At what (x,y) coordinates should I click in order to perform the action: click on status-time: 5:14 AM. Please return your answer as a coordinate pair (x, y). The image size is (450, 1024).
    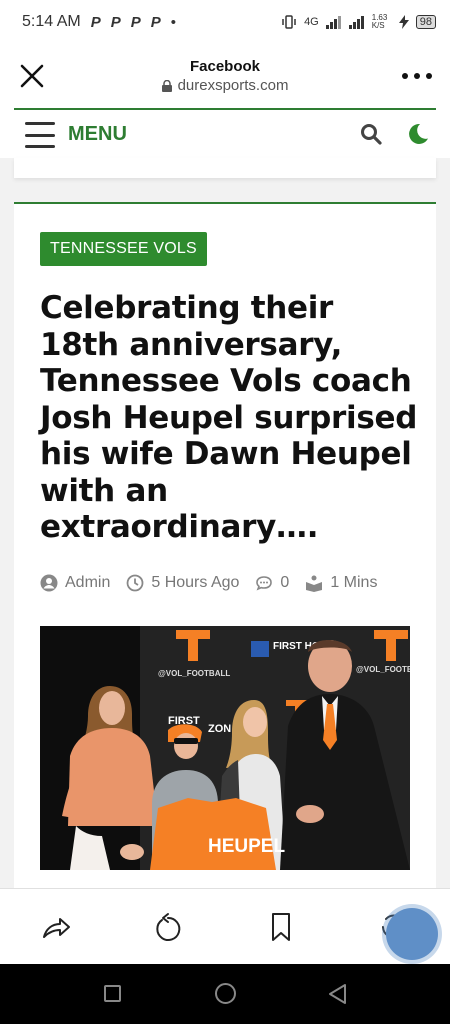
    Looking at the image, I should click on (51, 21).